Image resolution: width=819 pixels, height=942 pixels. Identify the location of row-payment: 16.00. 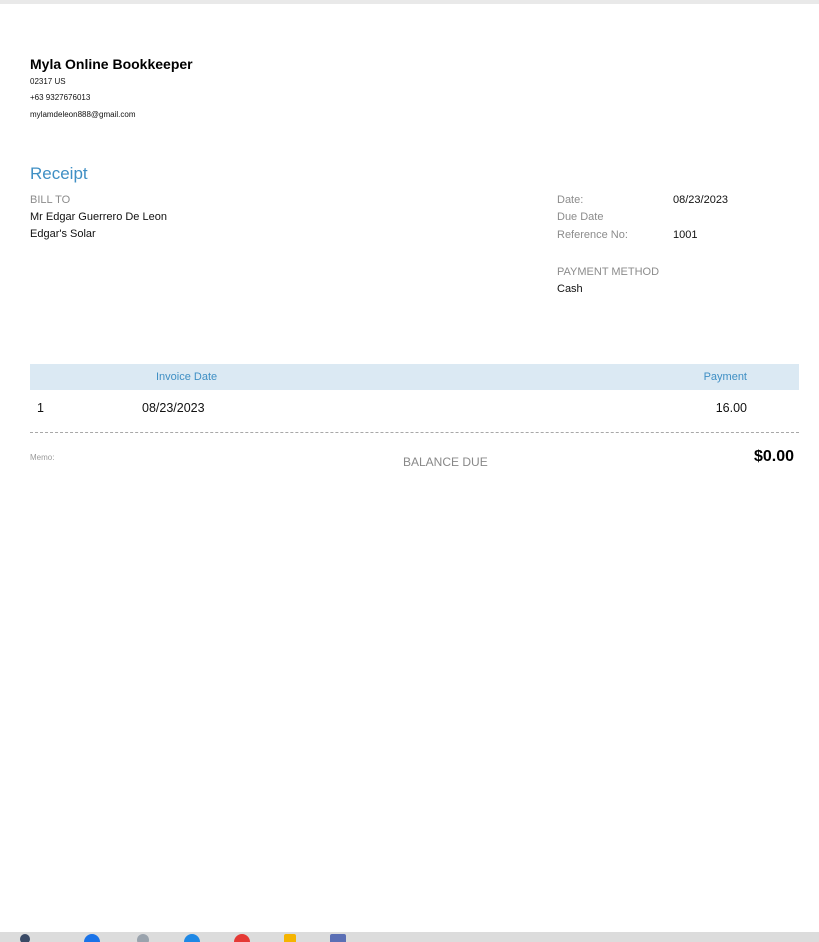
(731, 408).